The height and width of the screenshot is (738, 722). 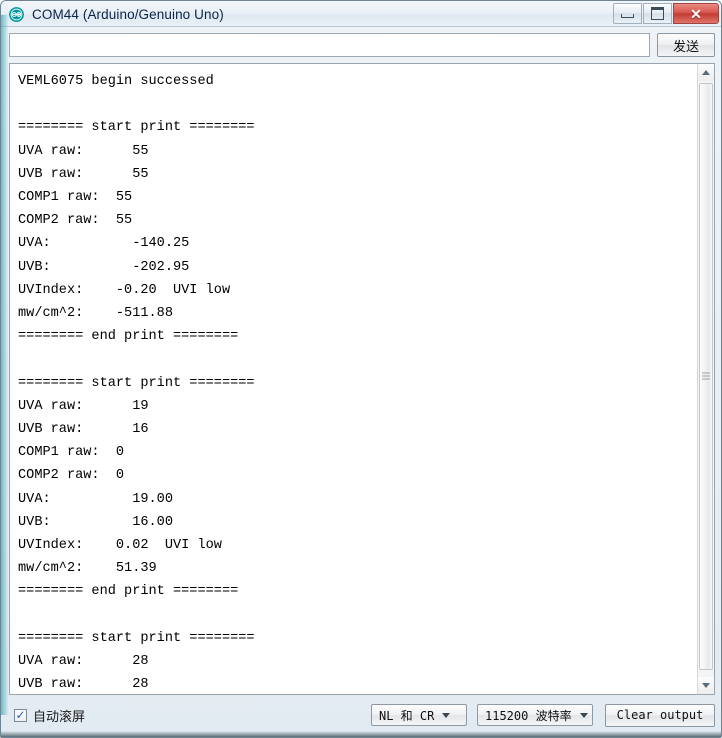 I want to click on minimize-icon, so click(x=627, y=16).